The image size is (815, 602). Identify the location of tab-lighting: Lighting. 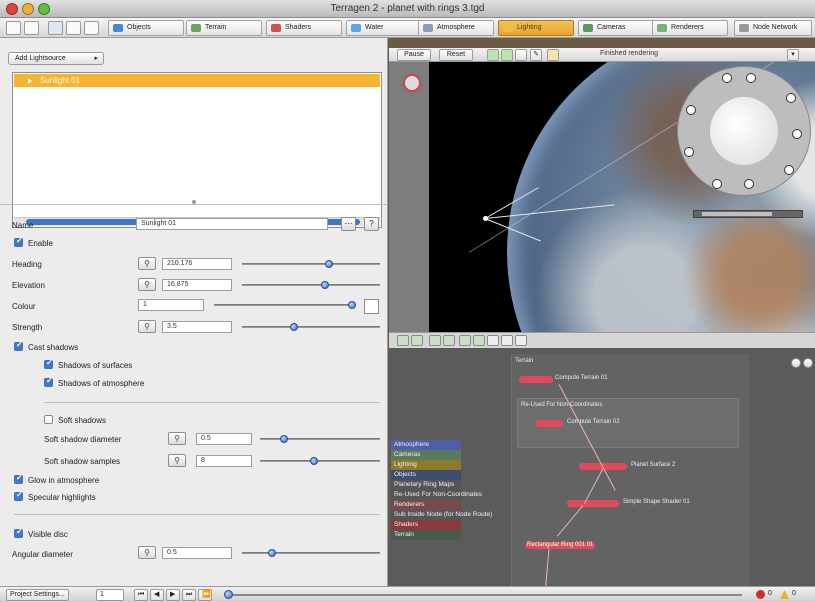
(536, 28).